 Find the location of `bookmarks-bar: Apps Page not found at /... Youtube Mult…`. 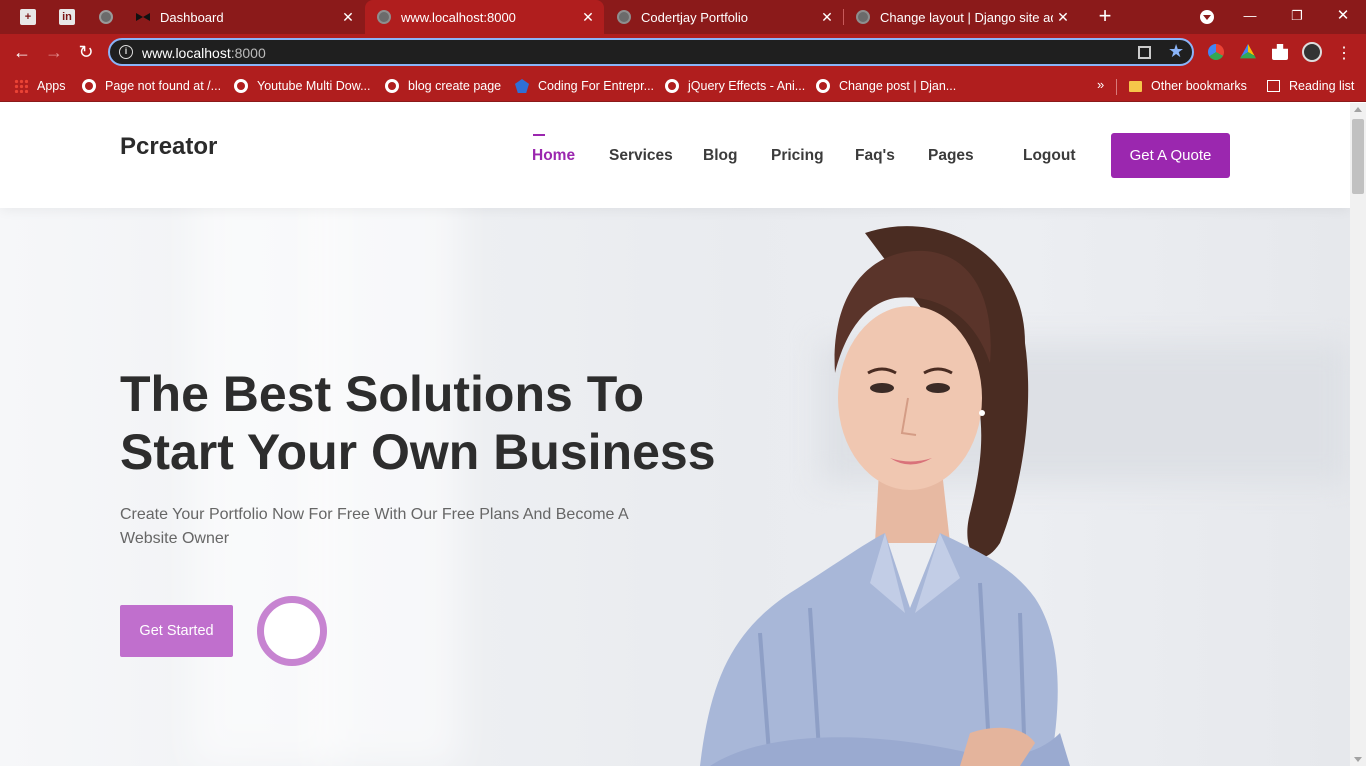

bookmarks-bar: Apps Page not found at /... Youtube Mult… is located at coordinates (683, 86).